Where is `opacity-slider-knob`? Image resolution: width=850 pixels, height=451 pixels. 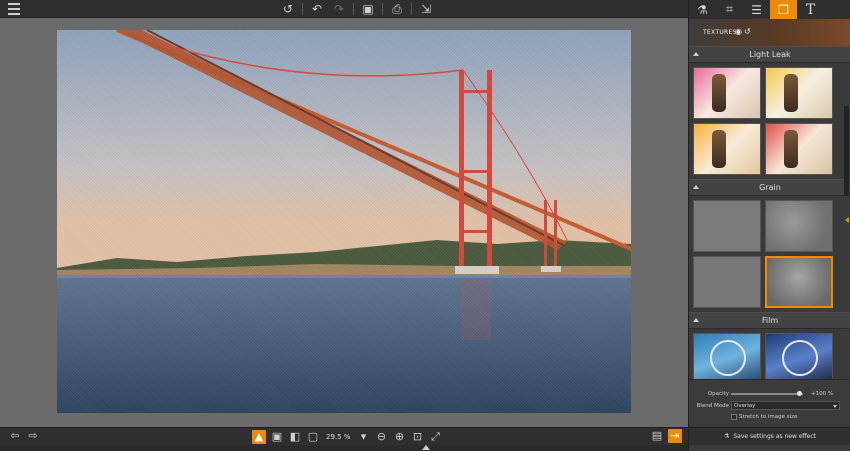
opacity-slider-knob is located at coordinates (800, 393).